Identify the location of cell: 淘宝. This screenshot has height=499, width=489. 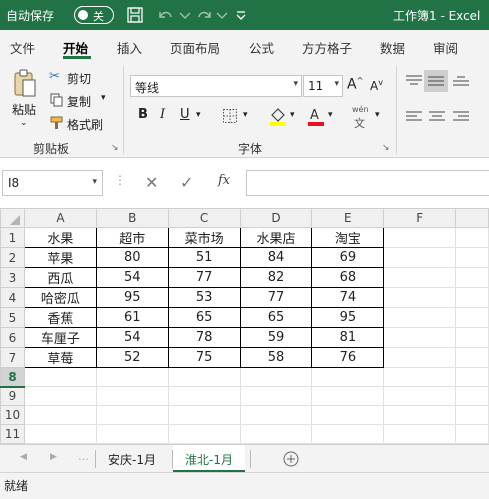
(348, 237).